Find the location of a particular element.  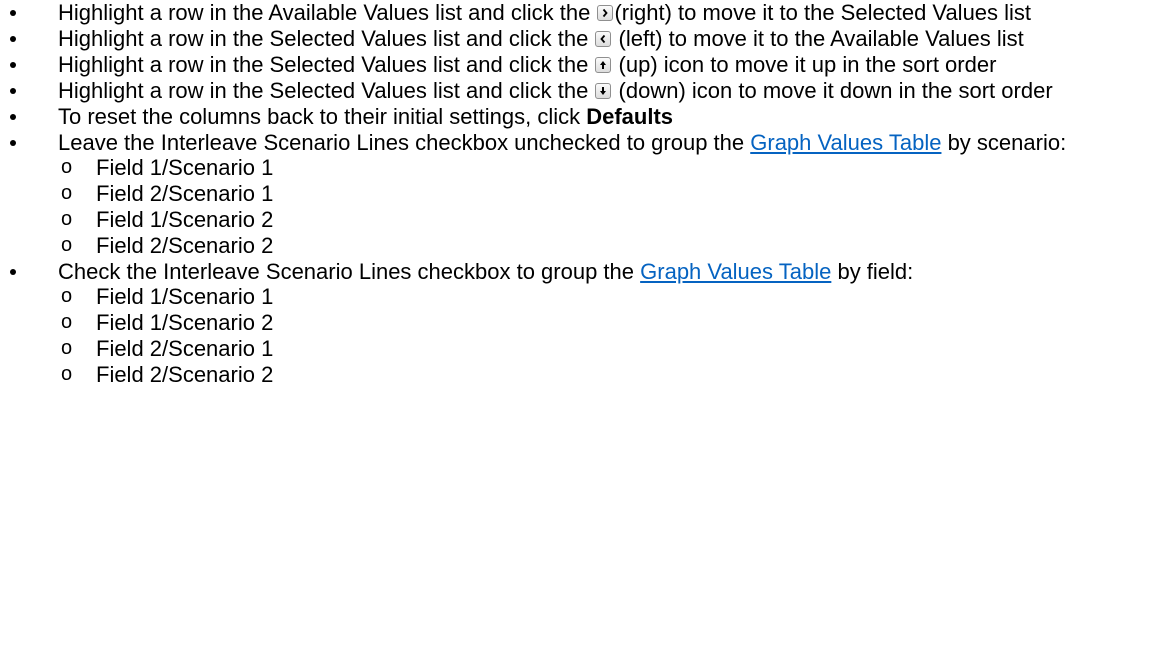

arrow-down-icon is located at coordinates (603, 91).